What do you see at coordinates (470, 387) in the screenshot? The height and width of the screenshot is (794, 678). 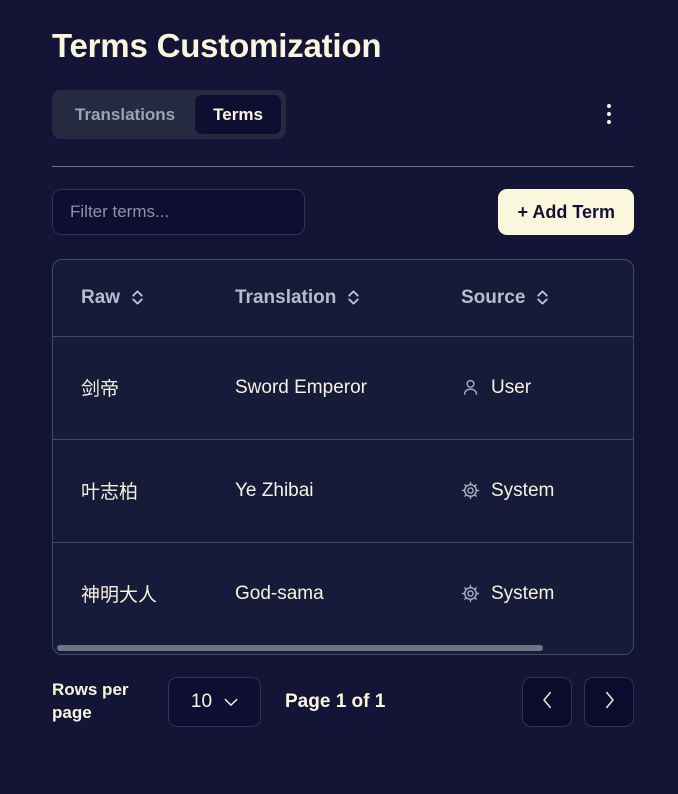 I see `user-icon` at bounding box center [470, 387].